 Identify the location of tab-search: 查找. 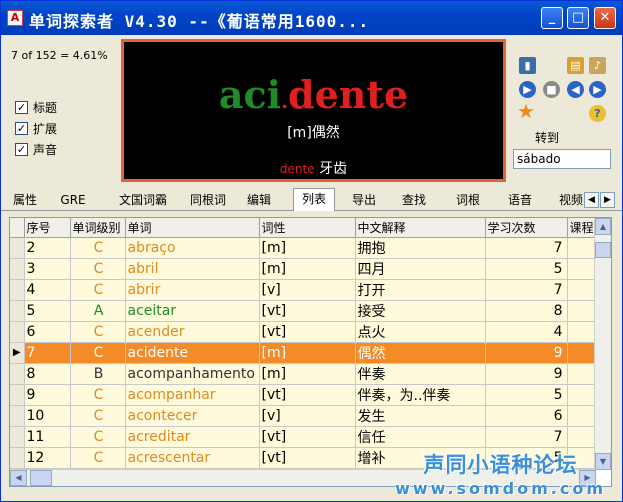
(414, 200).